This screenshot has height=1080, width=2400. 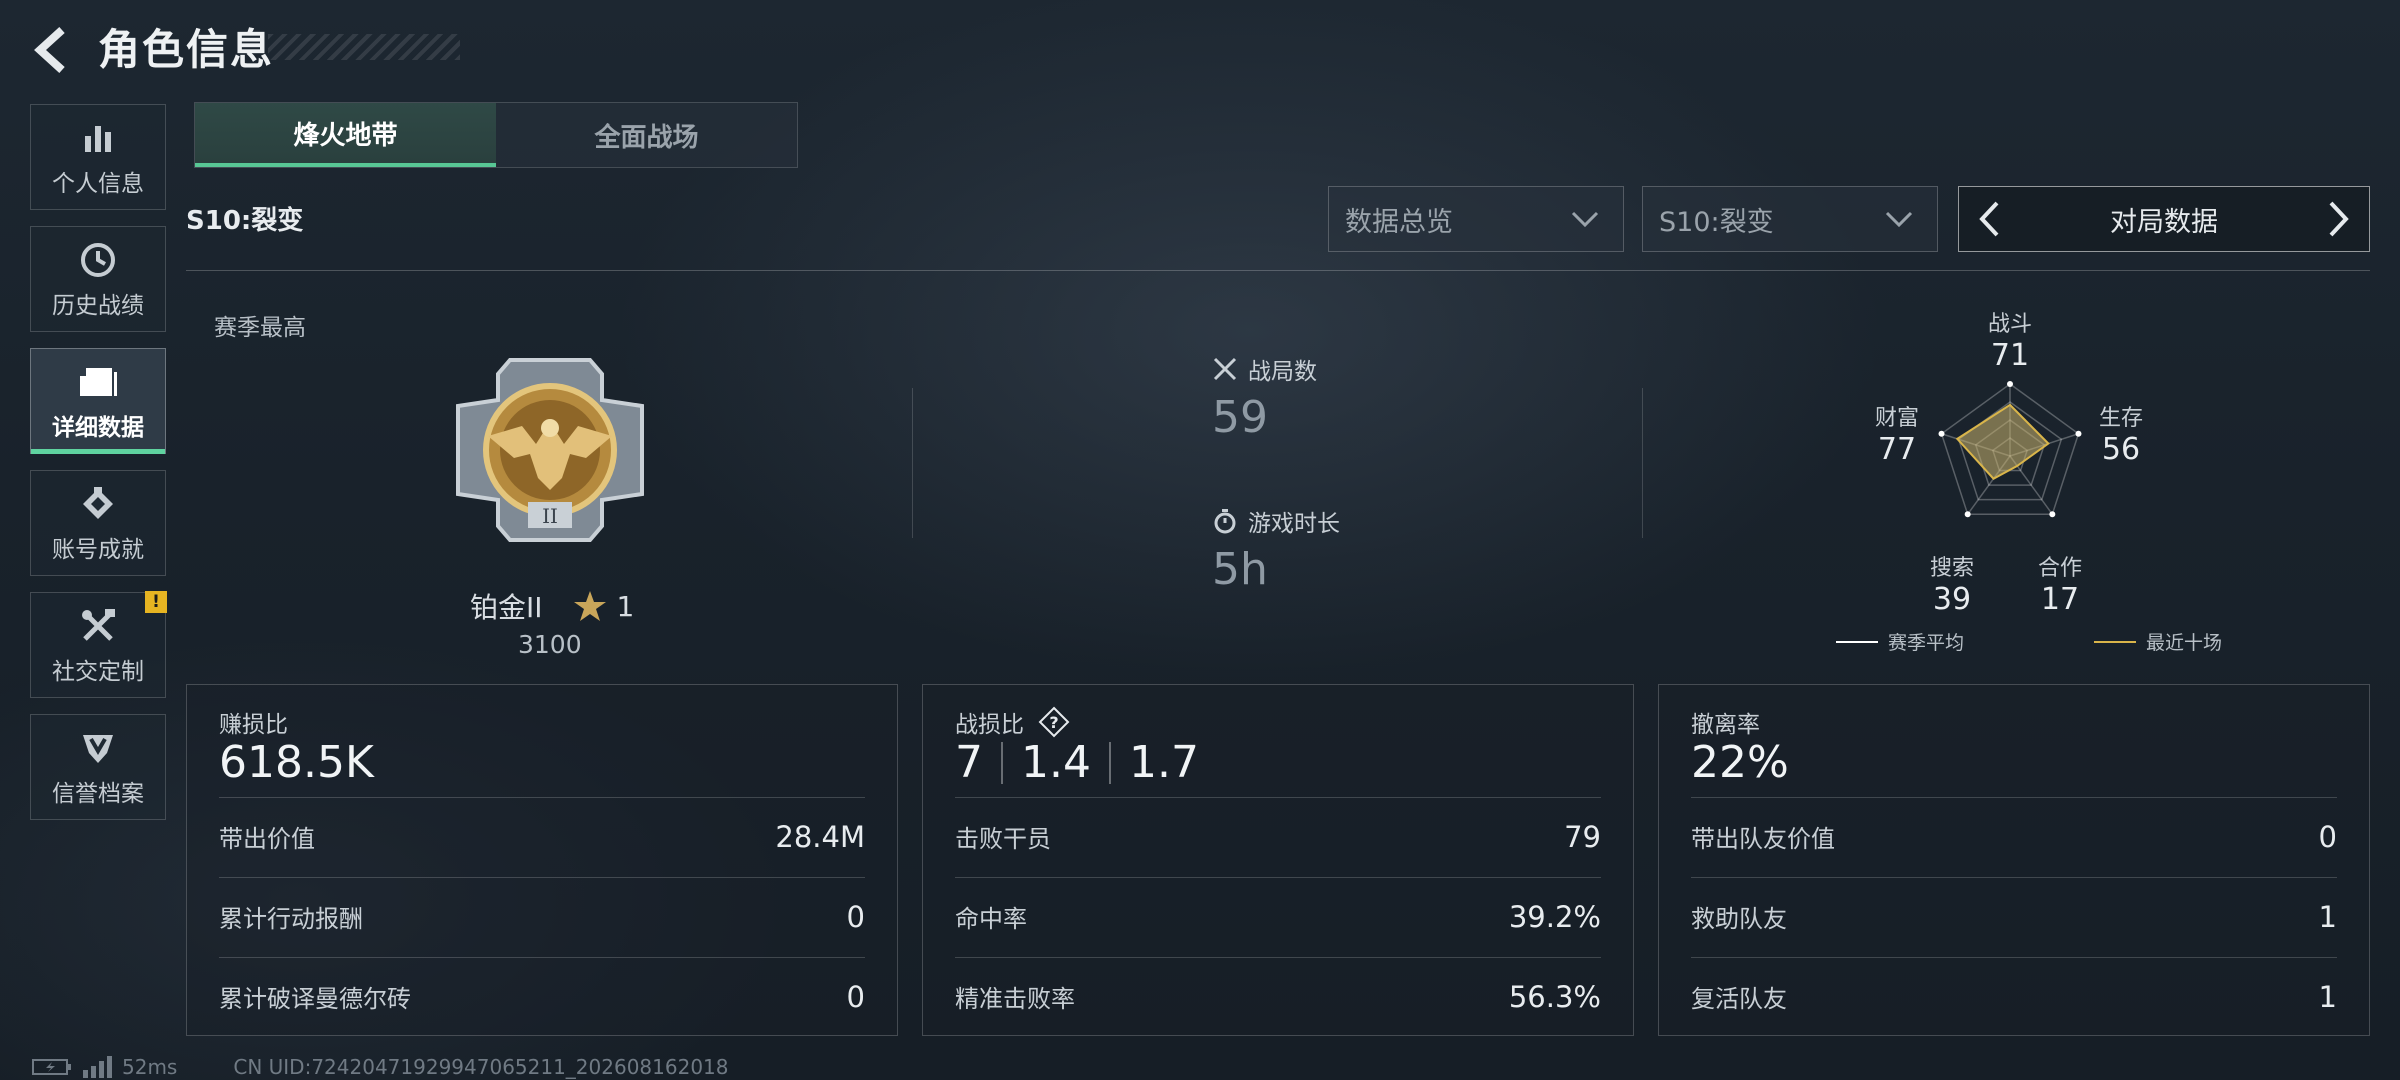 I want to click on ability-radar: 战斗 71 生存 56 合作 17 搜索 39 财富 77, so click(x=2010, y=456).